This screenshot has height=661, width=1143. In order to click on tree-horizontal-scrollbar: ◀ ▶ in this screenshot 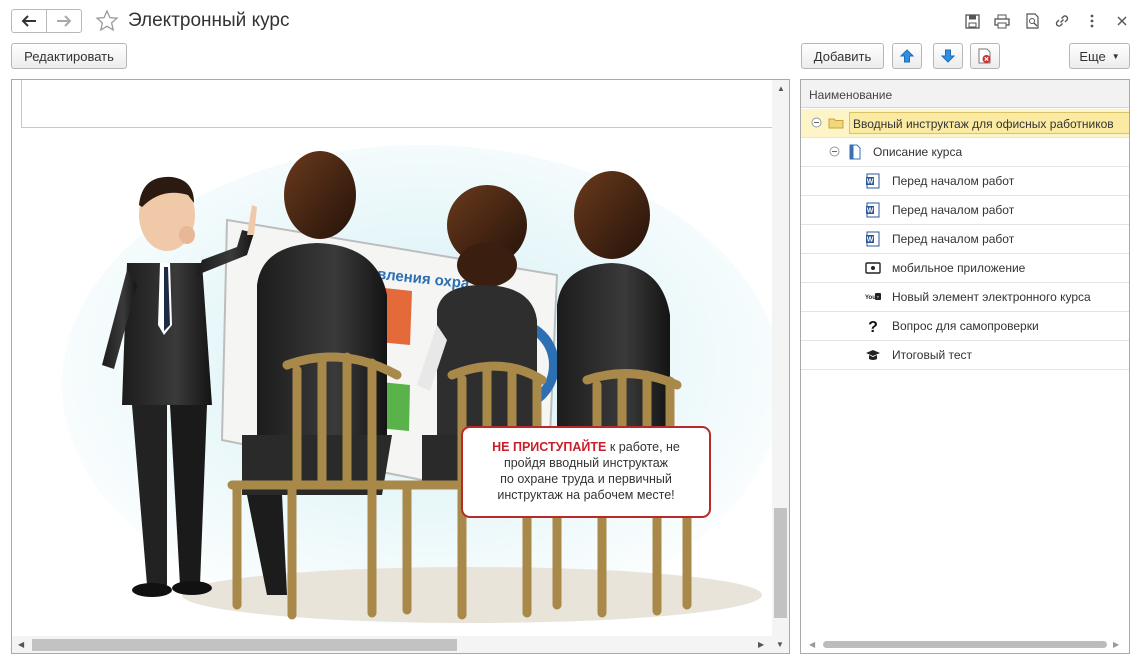, I will do `click(965, 644)`.